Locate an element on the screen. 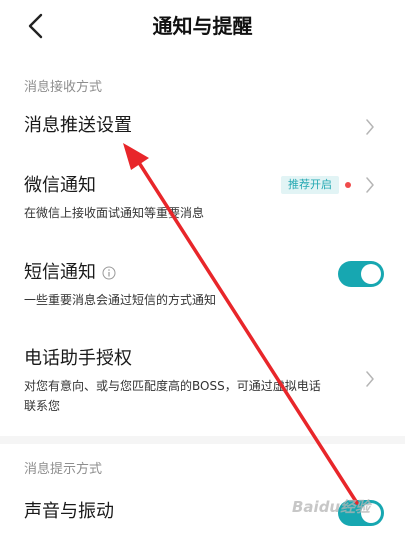  phone-assistant-subtitle-line1: 对您有意向、或与您匹配度高的BOSS，可通过虚拟电话 is located at coordinates (172, 386).